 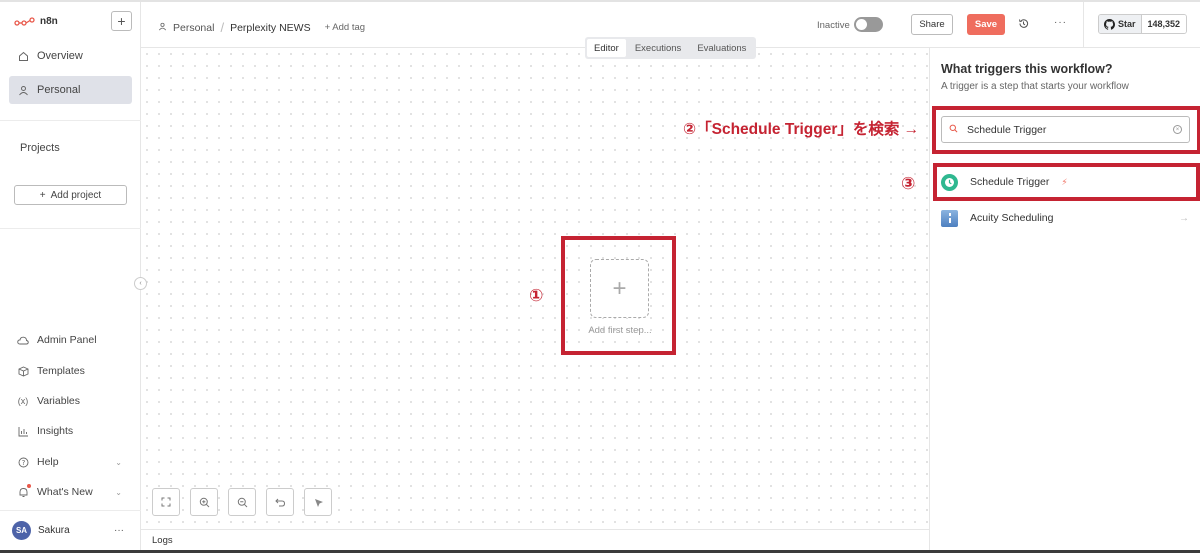 I want to click on sidebar-item-label: Insights, so click(x=55, y=431).